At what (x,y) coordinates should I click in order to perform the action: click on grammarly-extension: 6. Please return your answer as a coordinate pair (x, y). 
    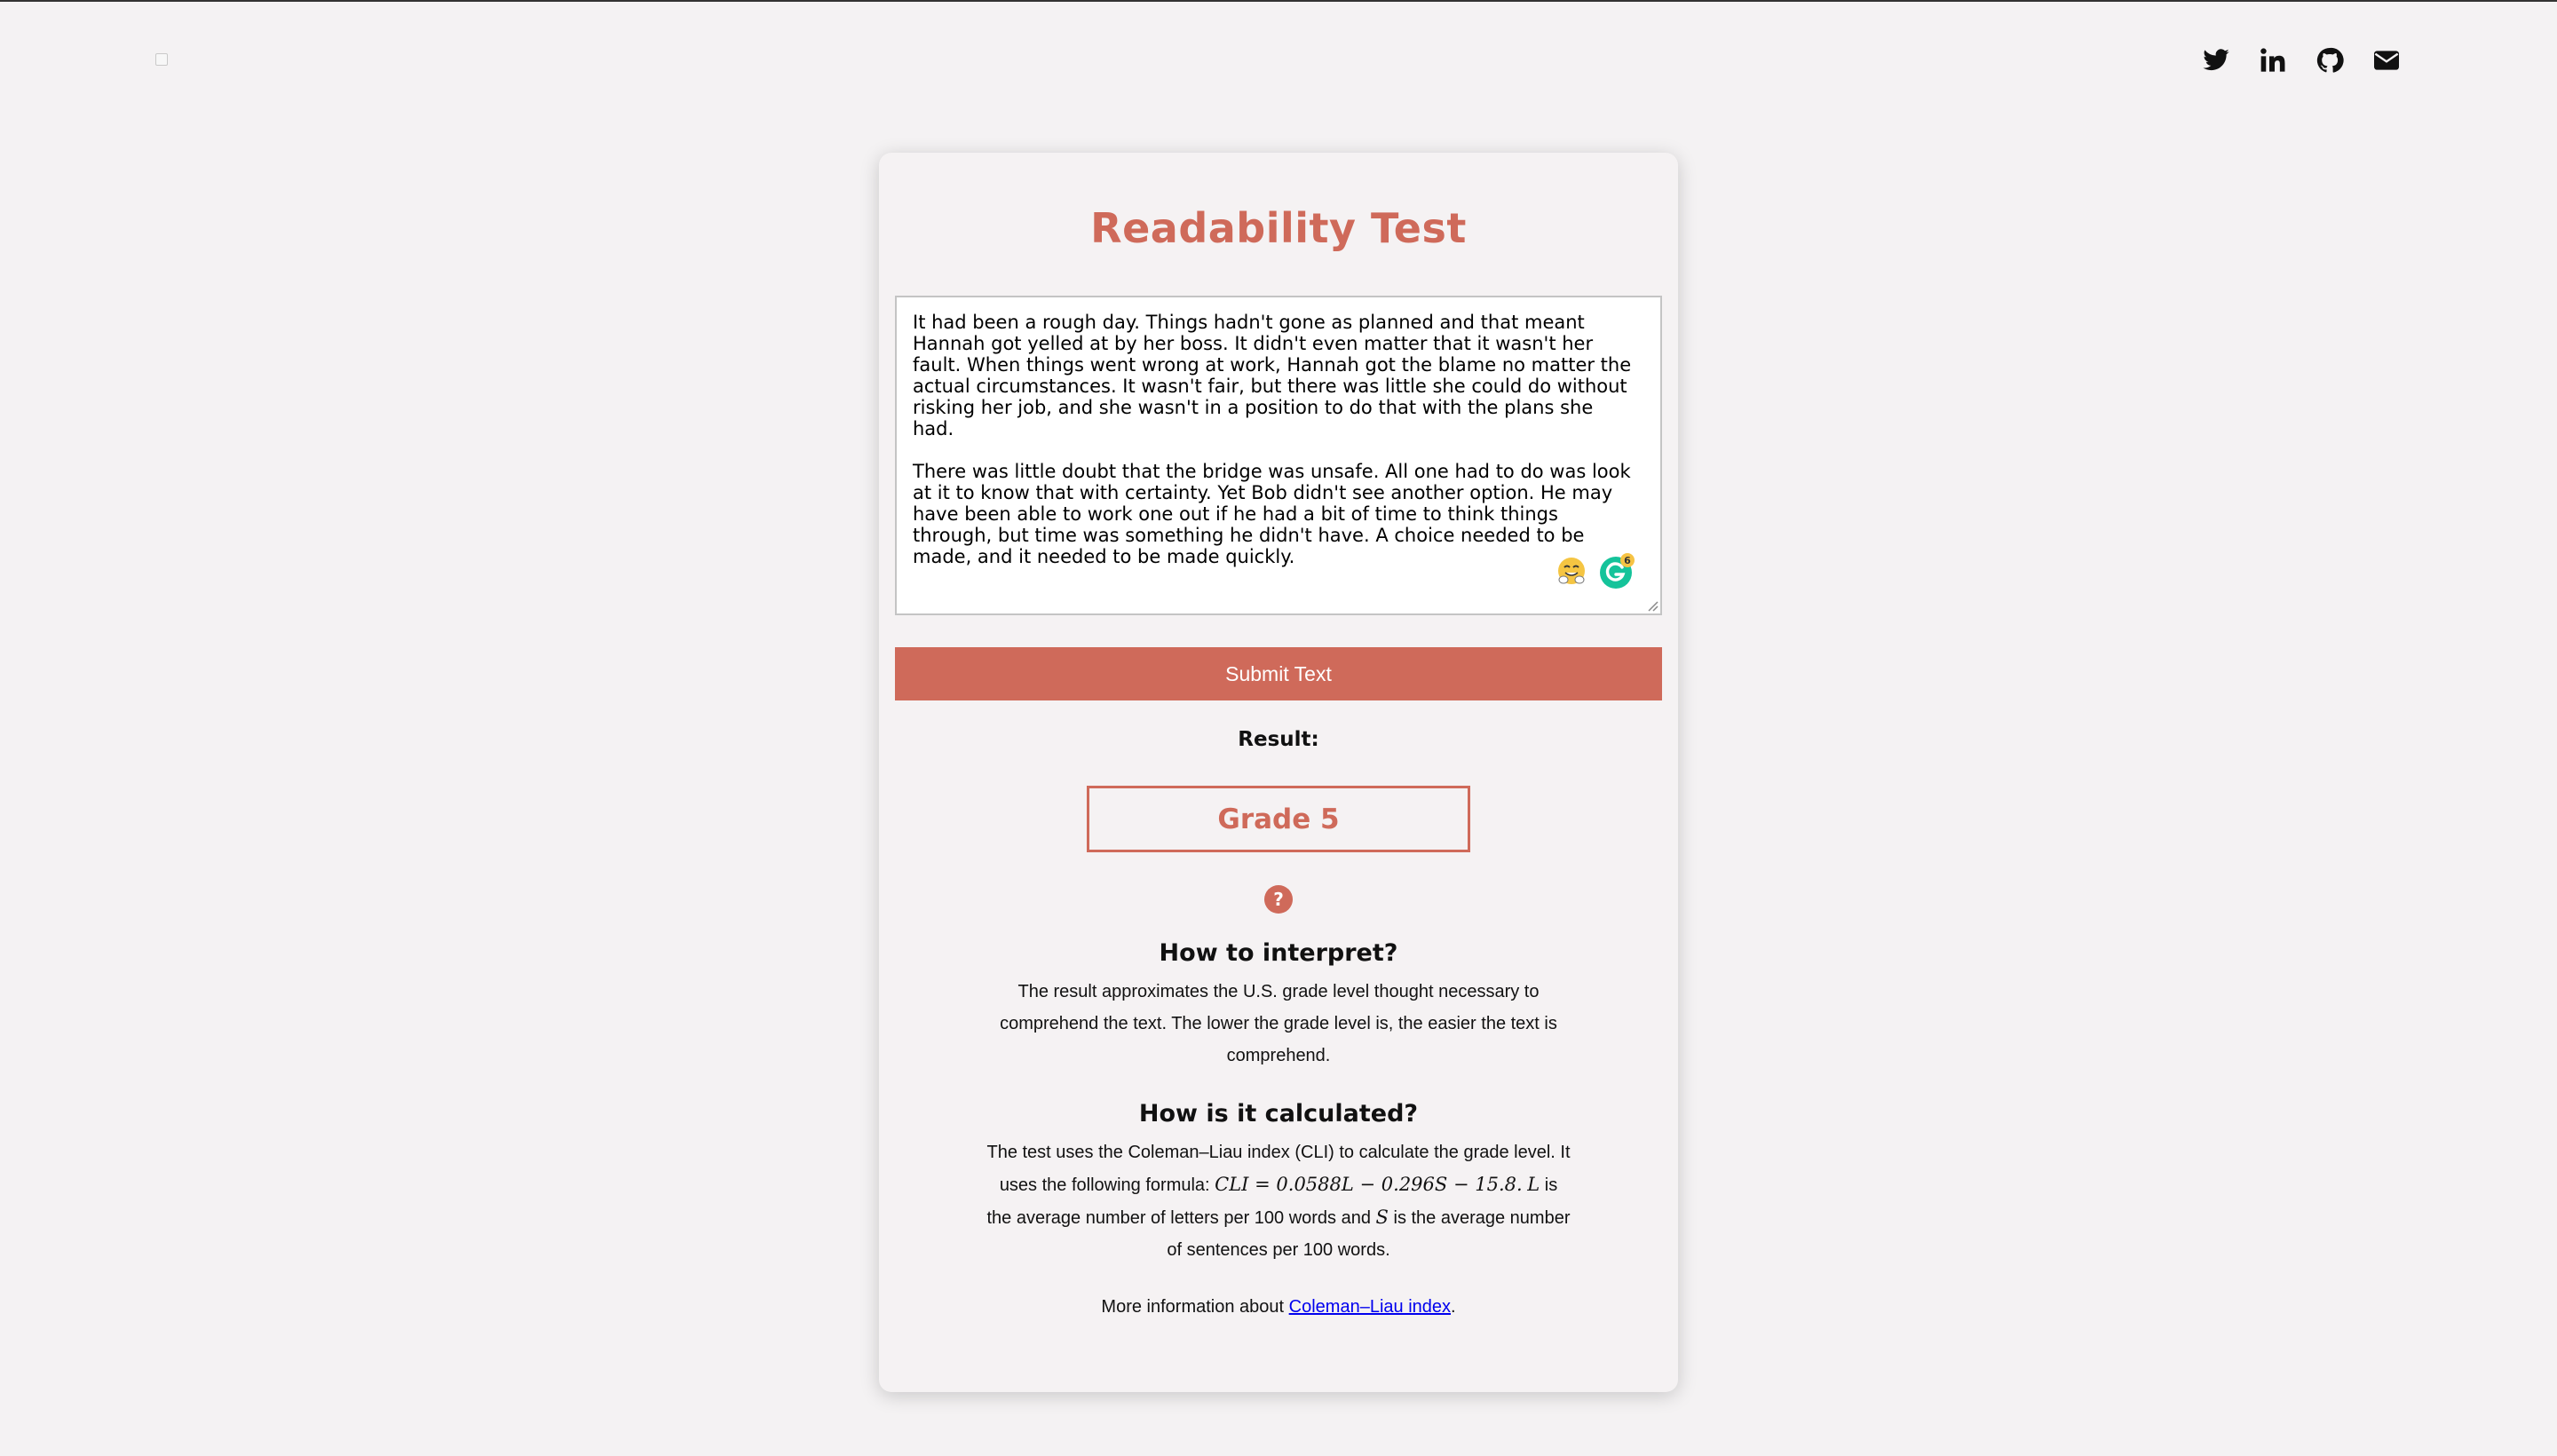
    Looking at the image, I should click on (1617, 570).